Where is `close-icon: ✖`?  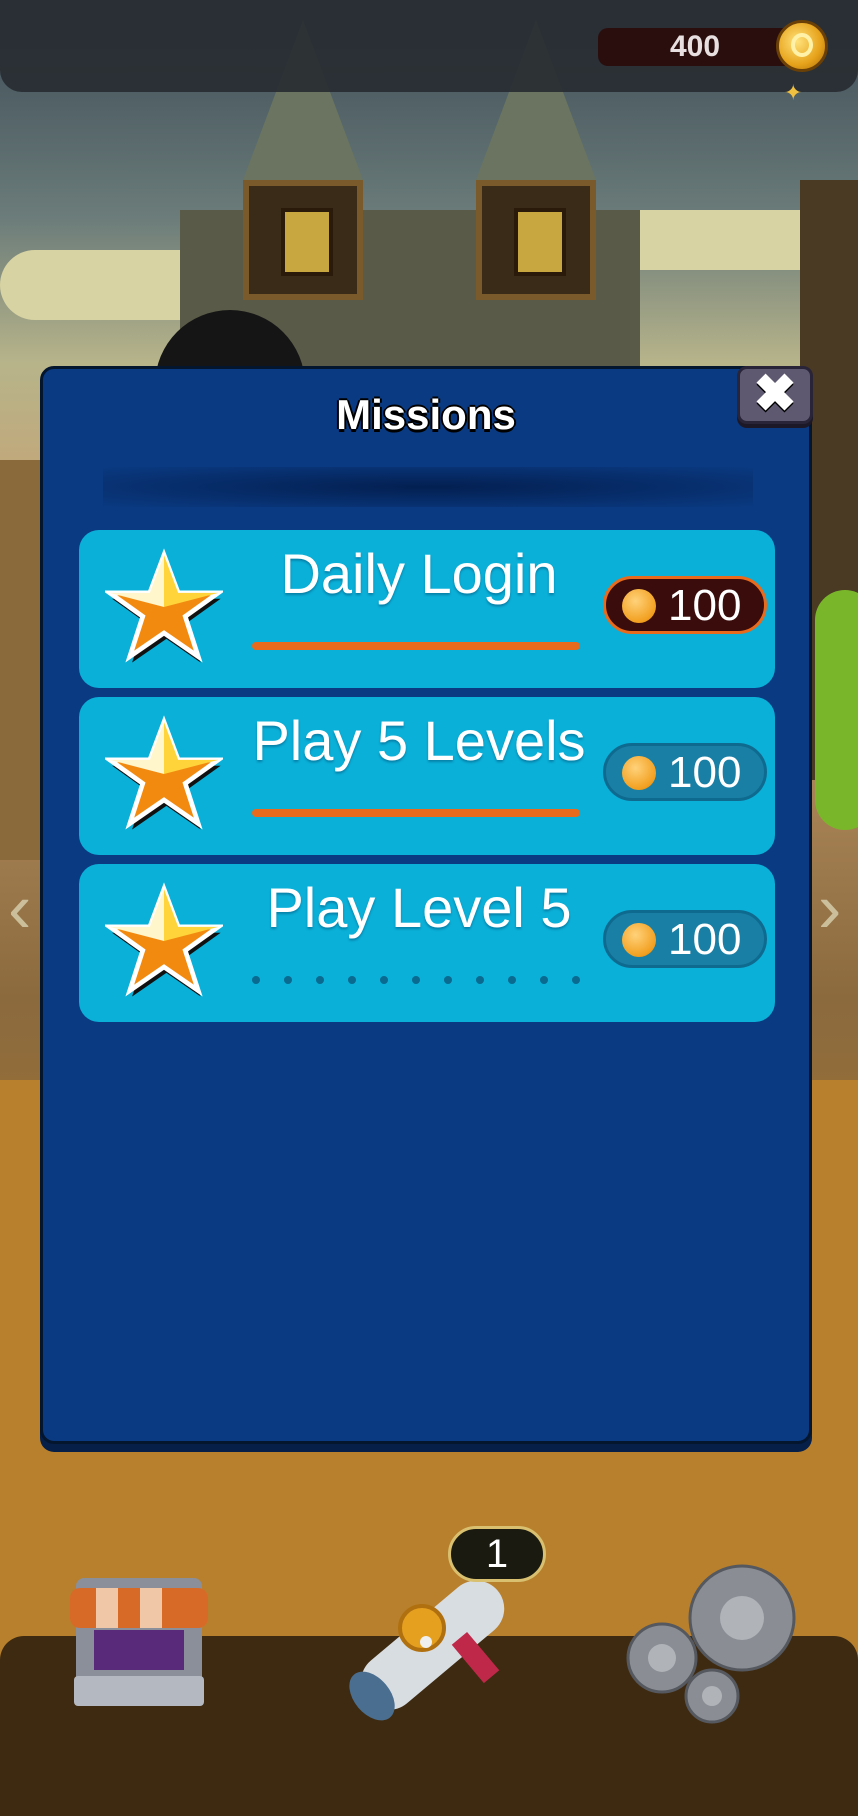
close-icon: ✖ is located at coordinates (775, 394).